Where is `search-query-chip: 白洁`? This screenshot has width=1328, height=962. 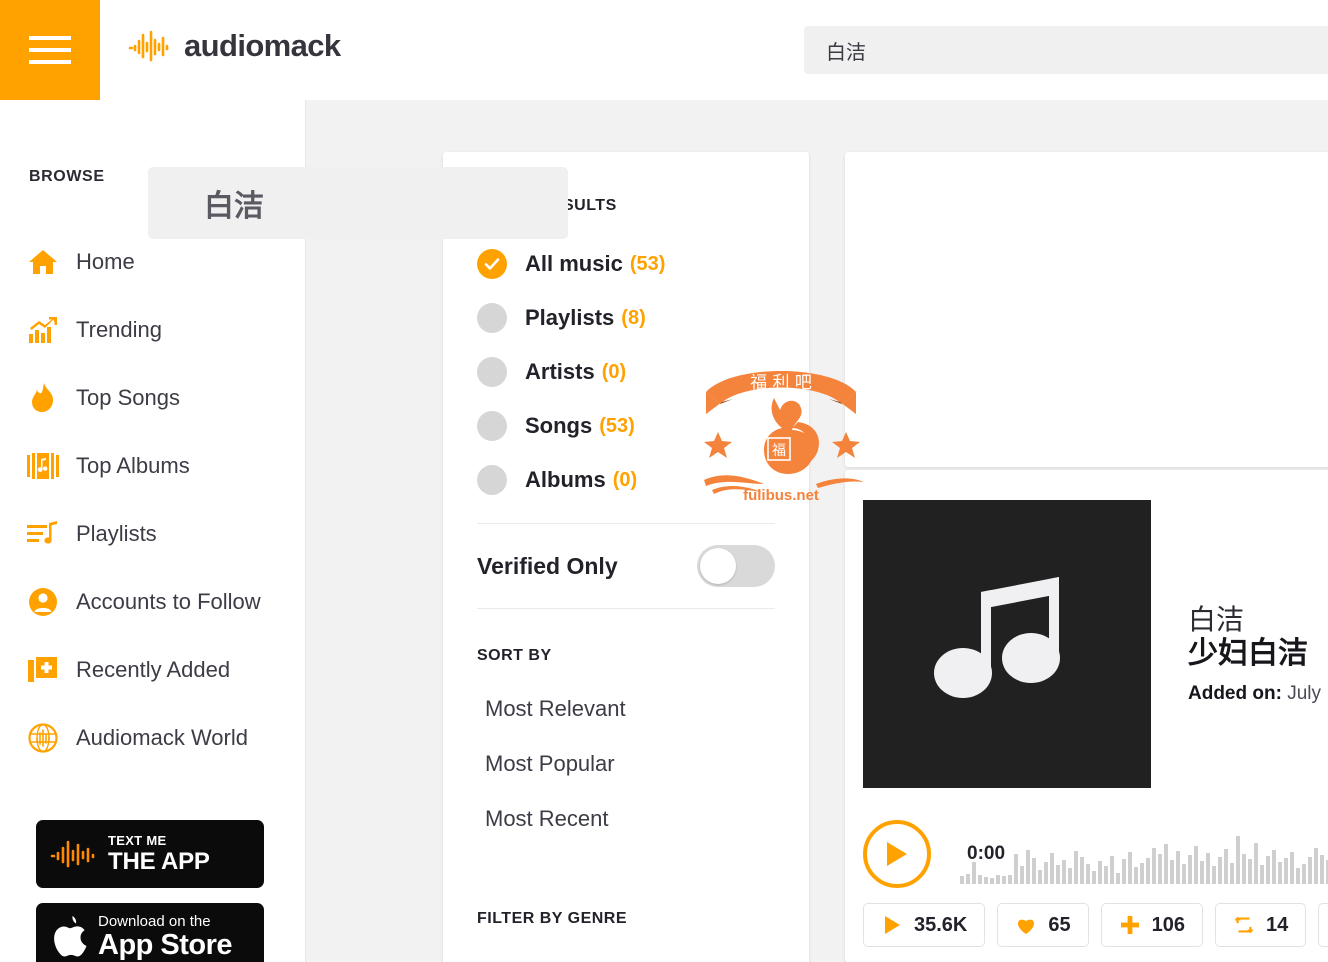 search-query-chip: 白洁 is located at coordinates (358, 203).